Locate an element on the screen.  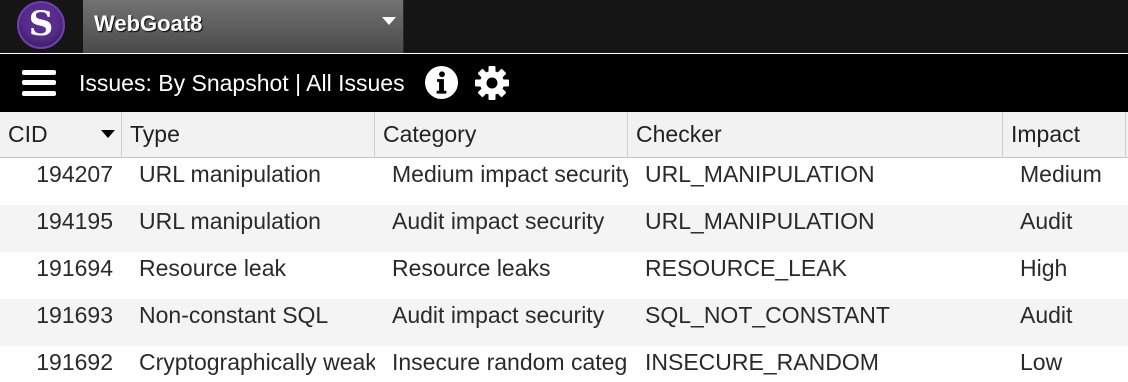
cell-impact: High is located at coordinates (1044, 268).